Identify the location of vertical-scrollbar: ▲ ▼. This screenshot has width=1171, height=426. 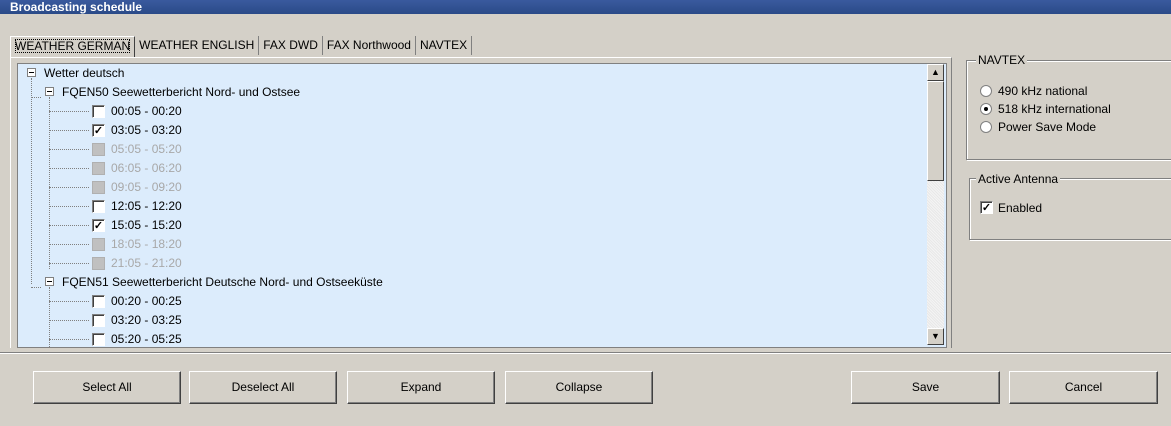
(935, 204).